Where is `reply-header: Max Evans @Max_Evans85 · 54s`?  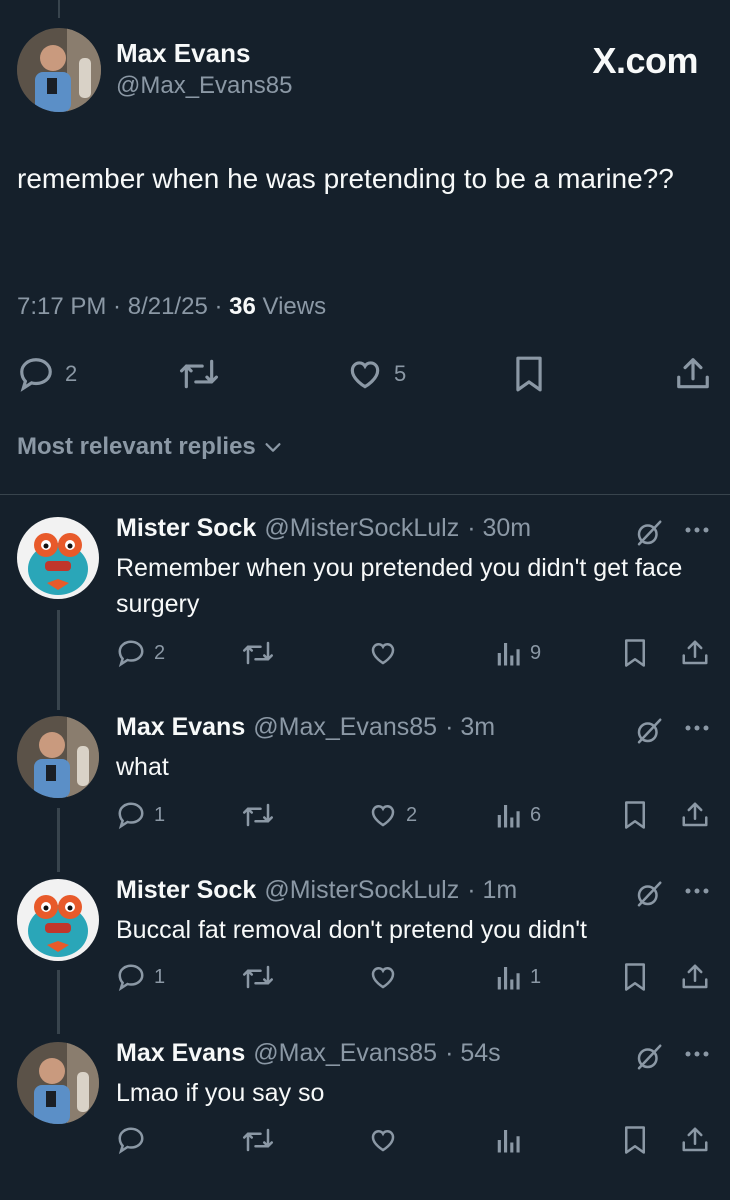
reply-header: Max Evans @Max_Evans85 · 54s is located at coordinates (308, 1053).